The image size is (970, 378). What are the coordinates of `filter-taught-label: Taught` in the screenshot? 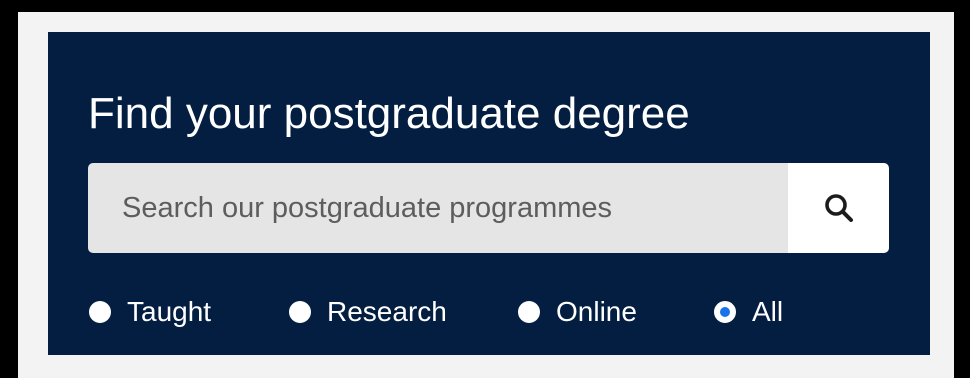 It's located at (169, 311).